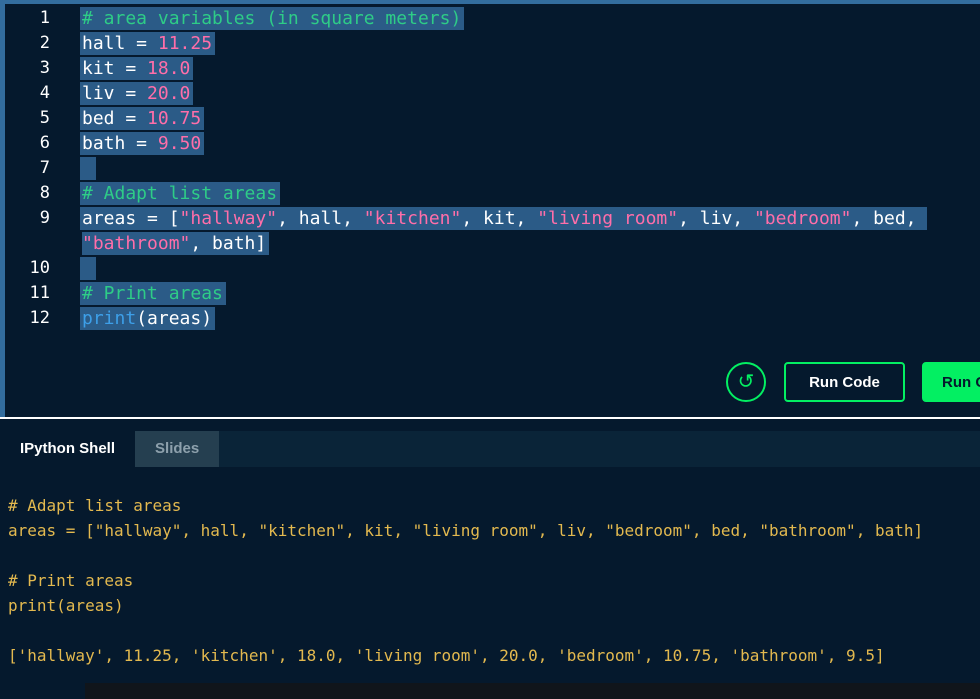  I want to click on line-number: 1, so click(44, 18).